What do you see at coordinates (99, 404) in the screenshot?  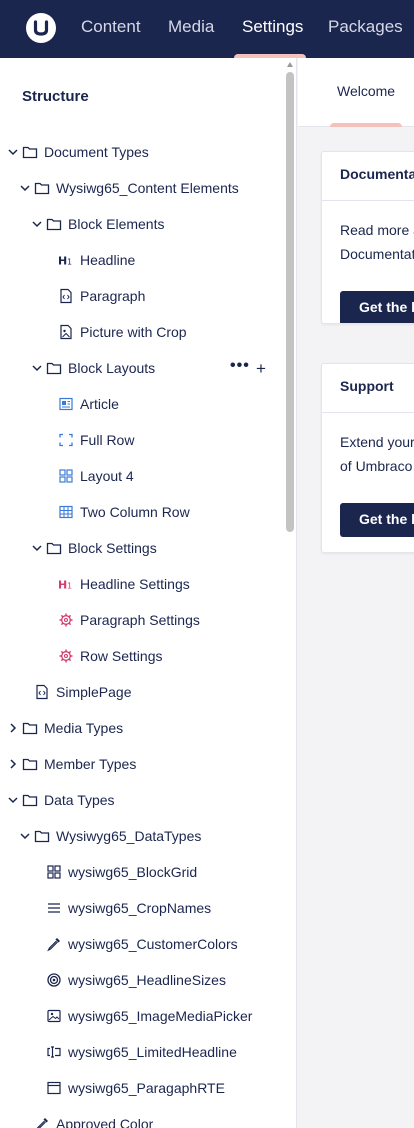 I see `tree-item-label: Article` at bounding box center [99, 404].